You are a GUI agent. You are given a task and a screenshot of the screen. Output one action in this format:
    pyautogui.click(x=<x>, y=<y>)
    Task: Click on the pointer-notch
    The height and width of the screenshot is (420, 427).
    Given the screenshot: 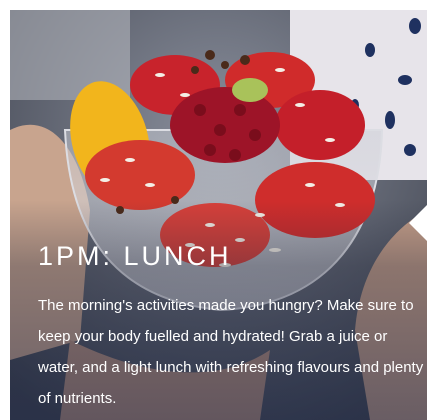 What is the action you would take?
    pyautogui.click(x=418, y=223)
    